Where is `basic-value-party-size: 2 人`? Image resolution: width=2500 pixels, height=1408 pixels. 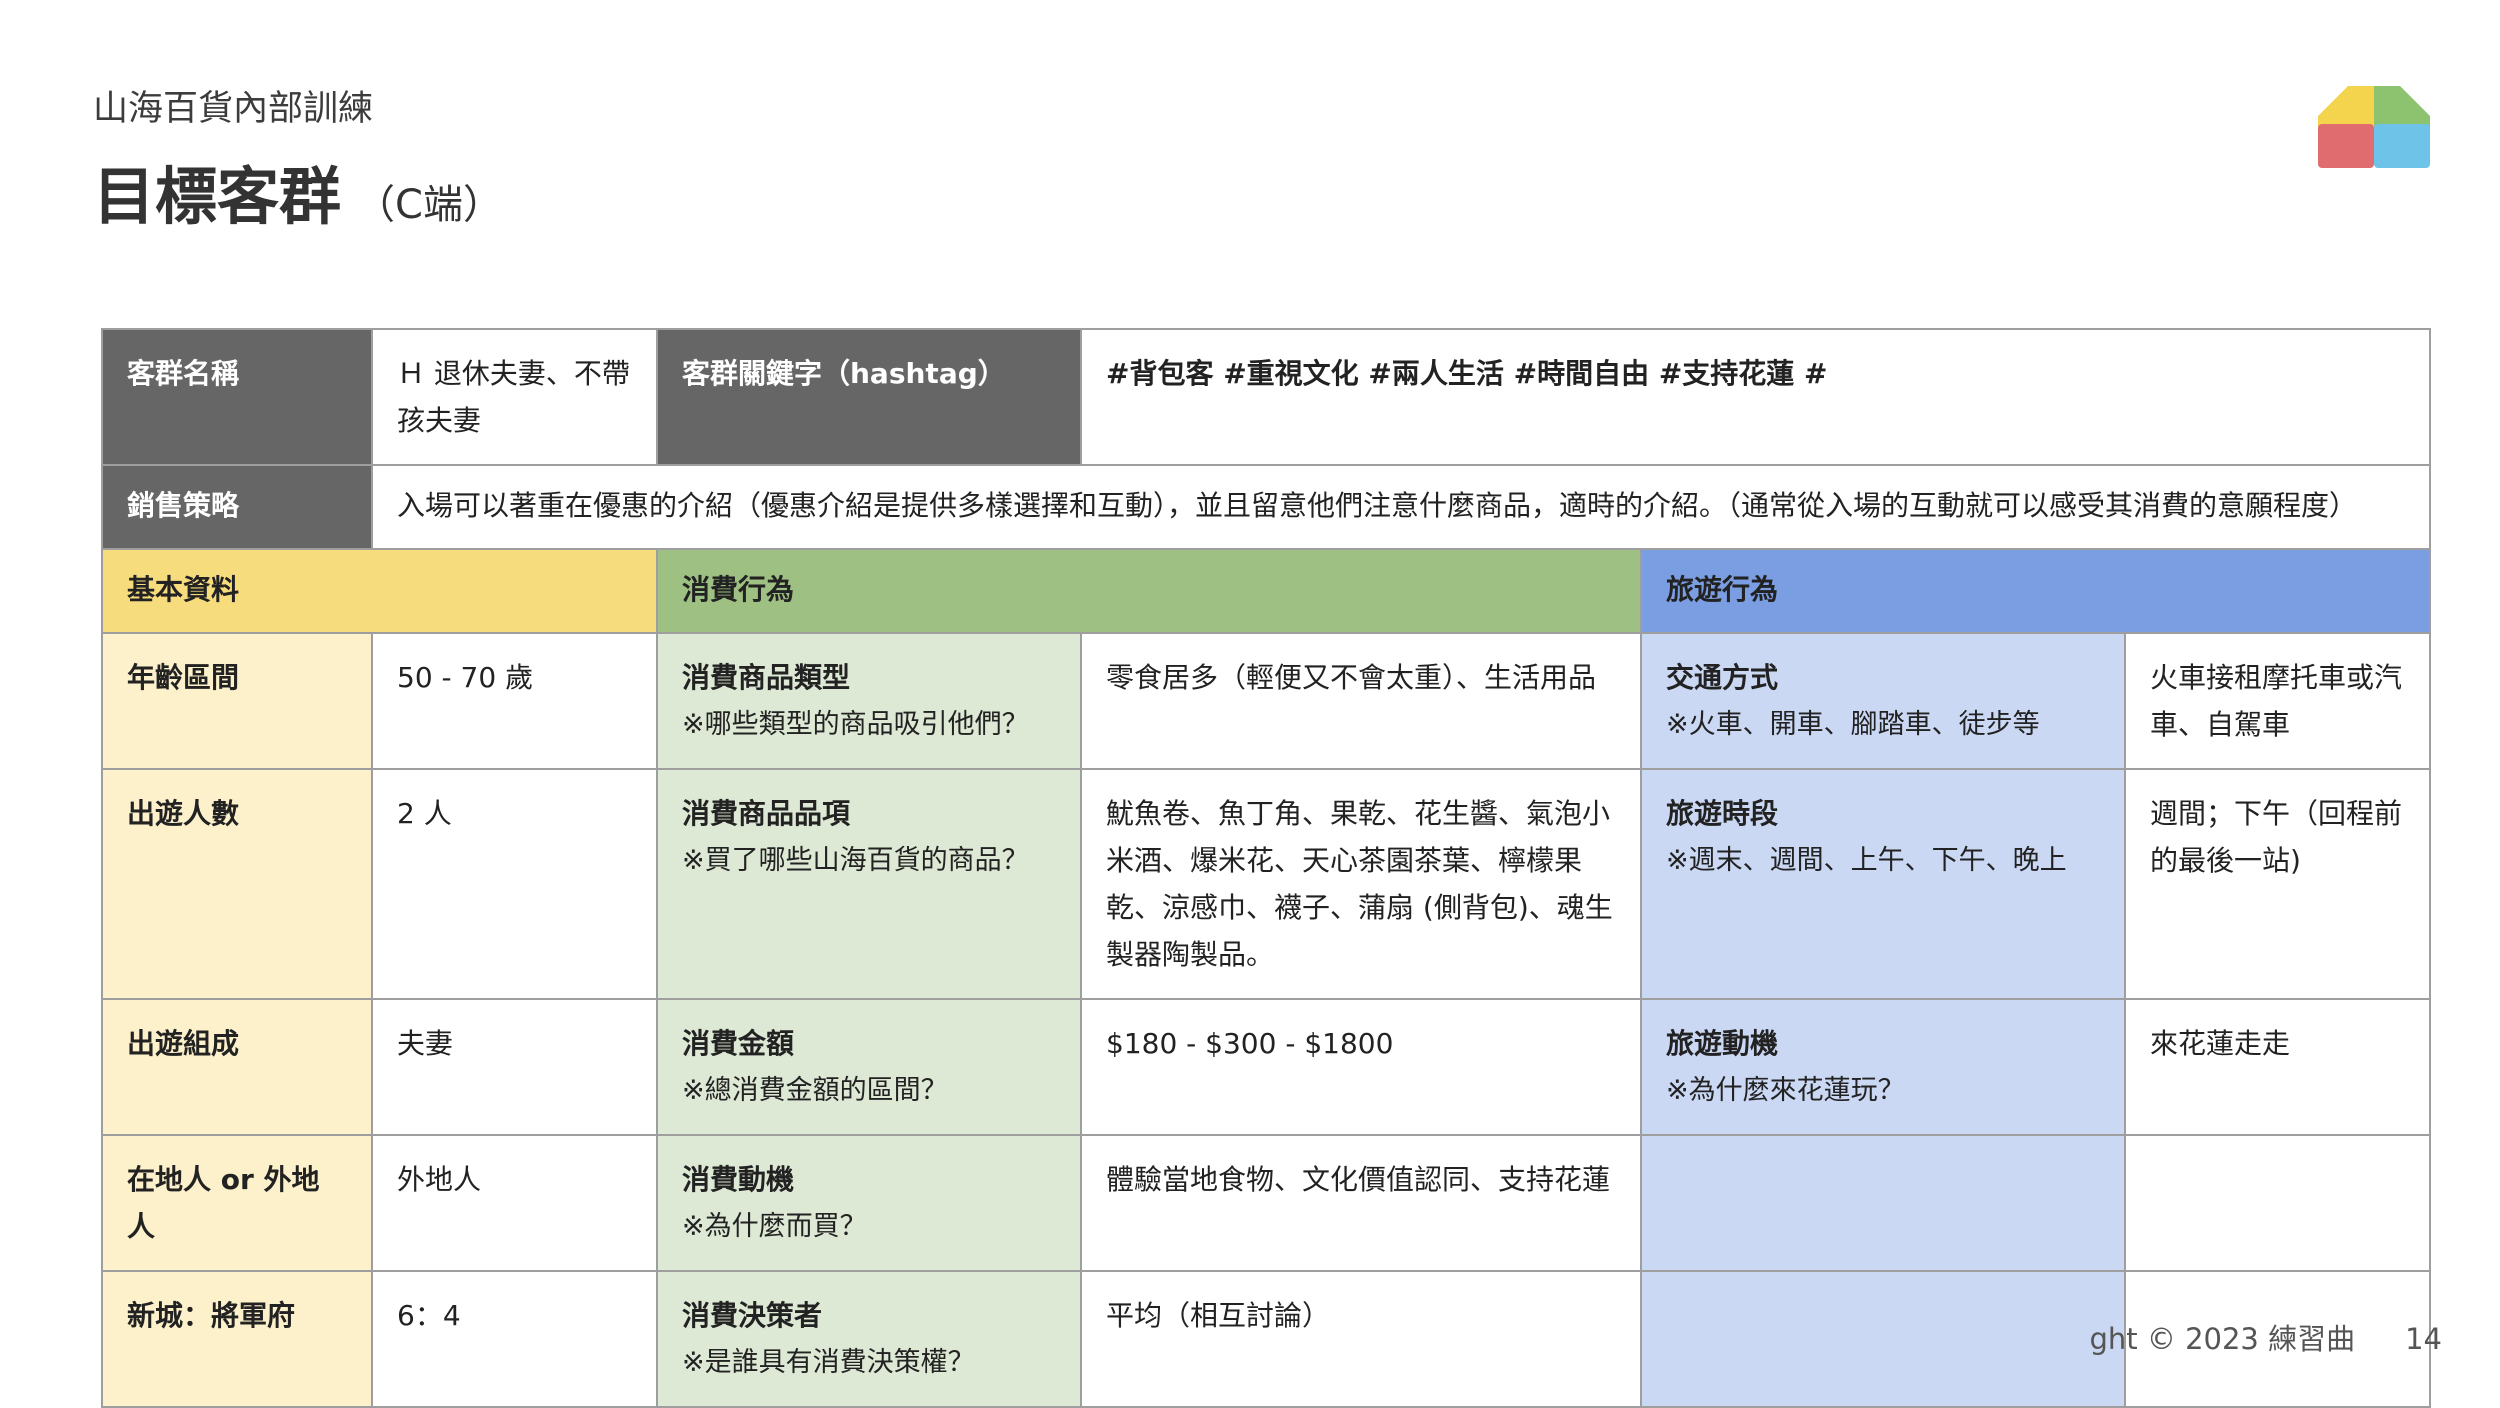
basic-value-party-size: 2 人 is located at coordinates (514, 884).